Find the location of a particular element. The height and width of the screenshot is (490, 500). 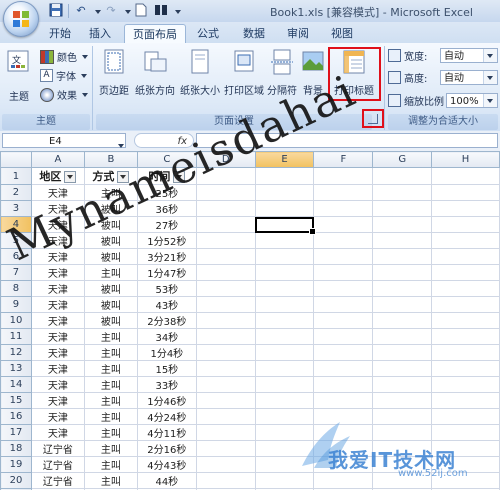

name-box-dropdown-icon is located at coordinates (120, 144).